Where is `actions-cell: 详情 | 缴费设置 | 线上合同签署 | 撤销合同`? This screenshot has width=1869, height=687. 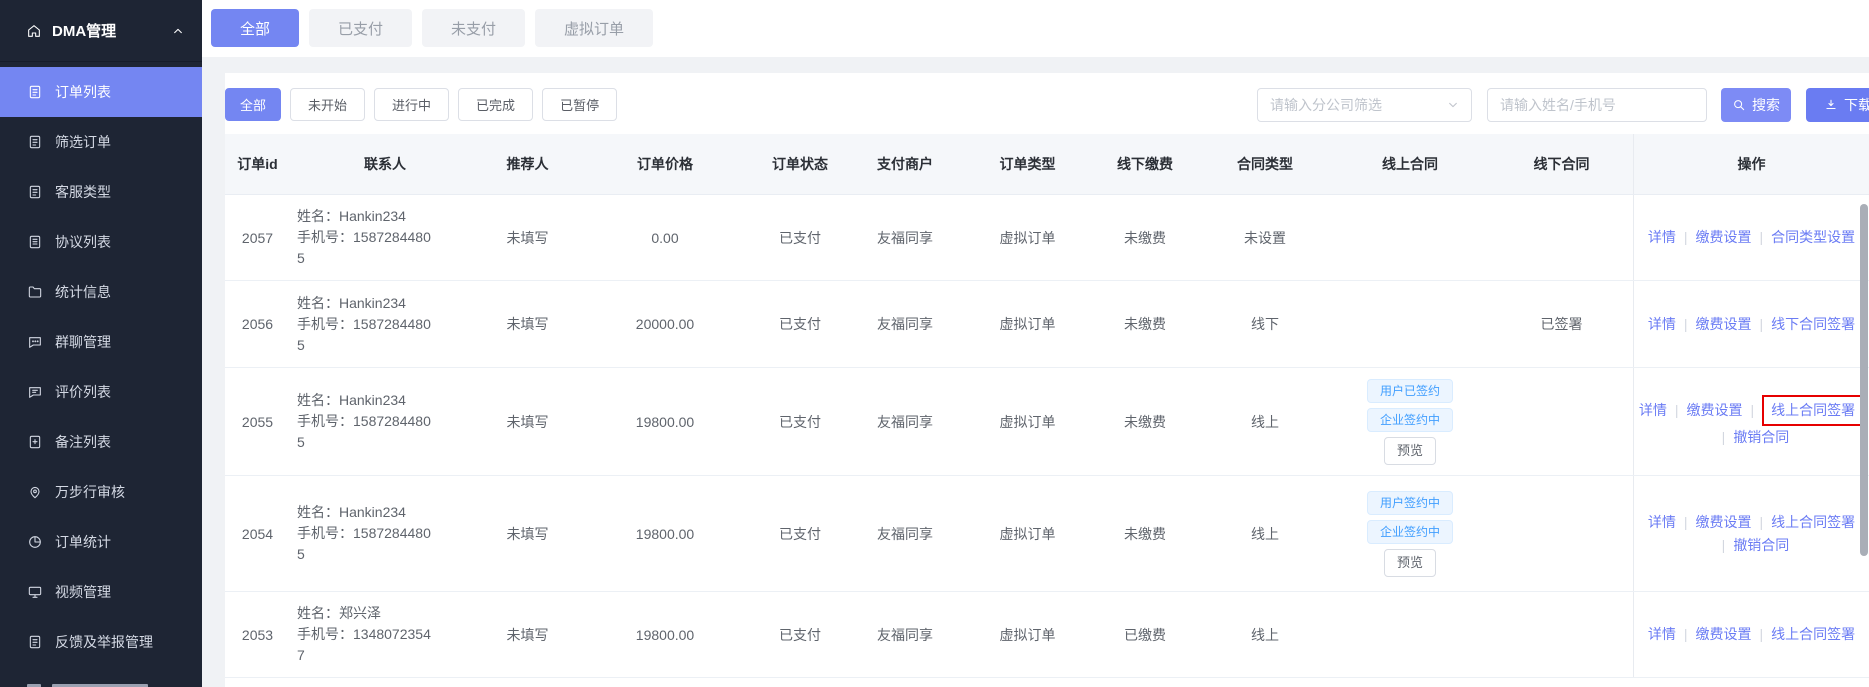
actions-cell: 详情 | 缴费设置 | 线上合同签署 | 撤销合同 is located at coordinates (1751, 533).